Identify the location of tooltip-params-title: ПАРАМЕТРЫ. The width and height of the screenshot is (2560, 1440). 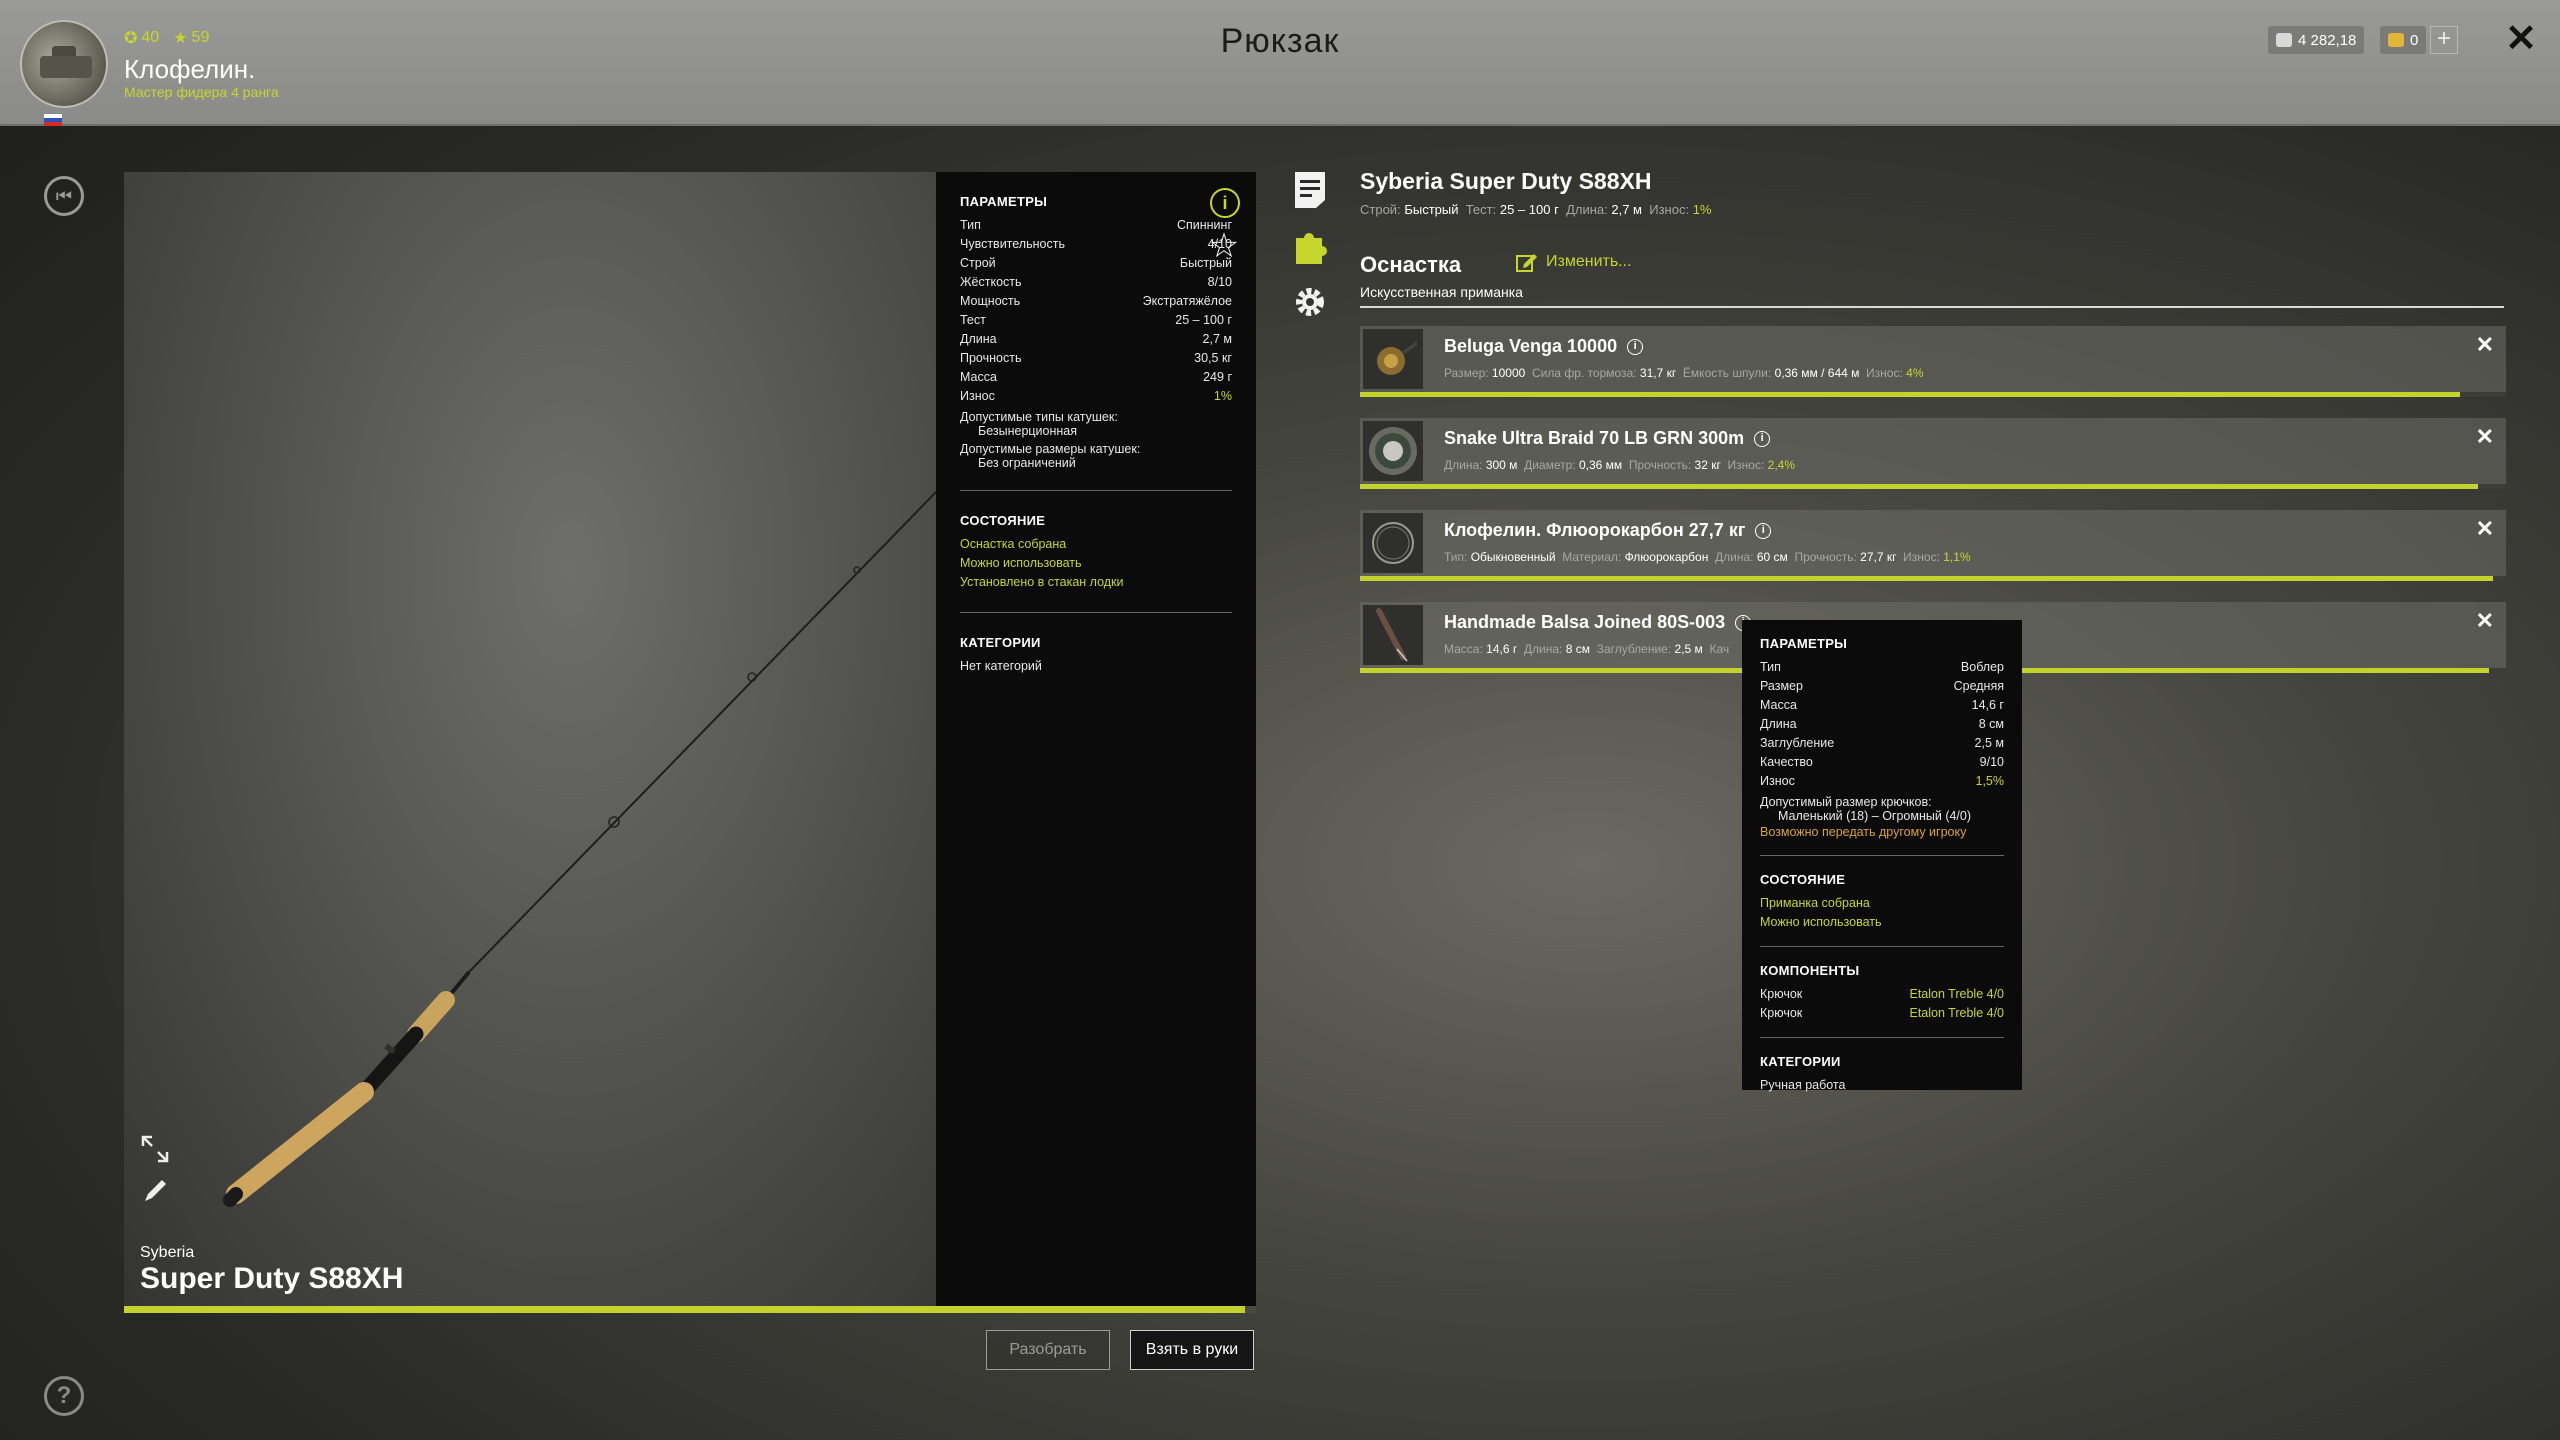
(1804, 643).